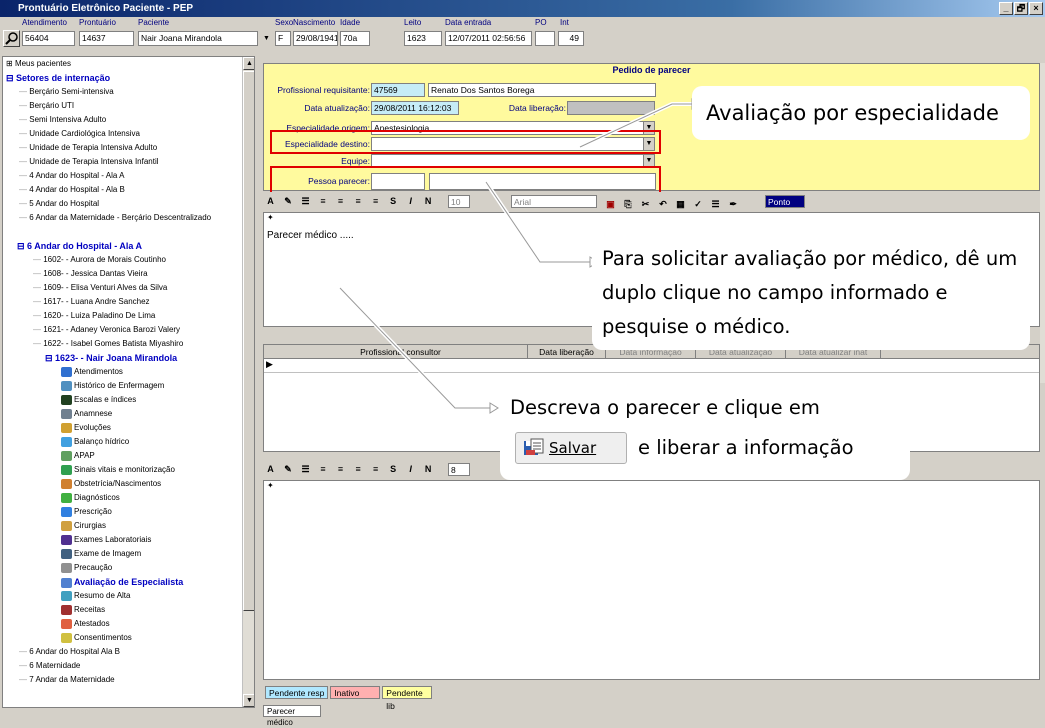 This screenshot has height=728, width=1045. What do you see at coordinates (746, 447) in the screenshot?
I see `callout-liberar-text: e liberar a informação` at bounding box center [746, 447].